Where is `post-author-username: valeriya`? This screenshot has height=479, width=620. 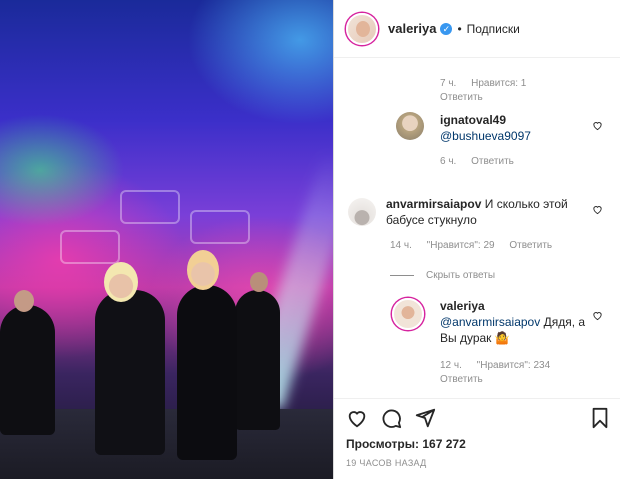
post-author-username: valeriya is located at coordinates (412, 28).